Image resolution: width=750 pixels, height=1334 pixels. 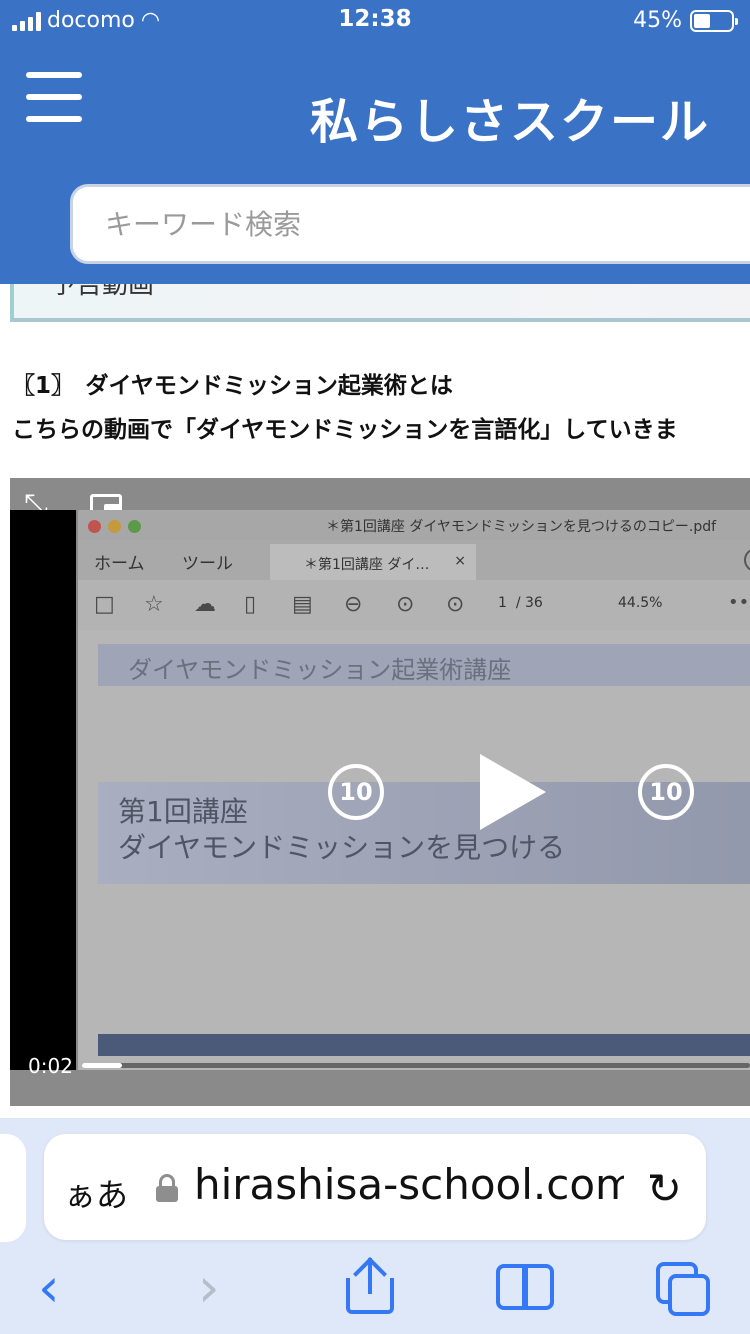 I want to click on status-right: 45%, so click(x=685, y=20).